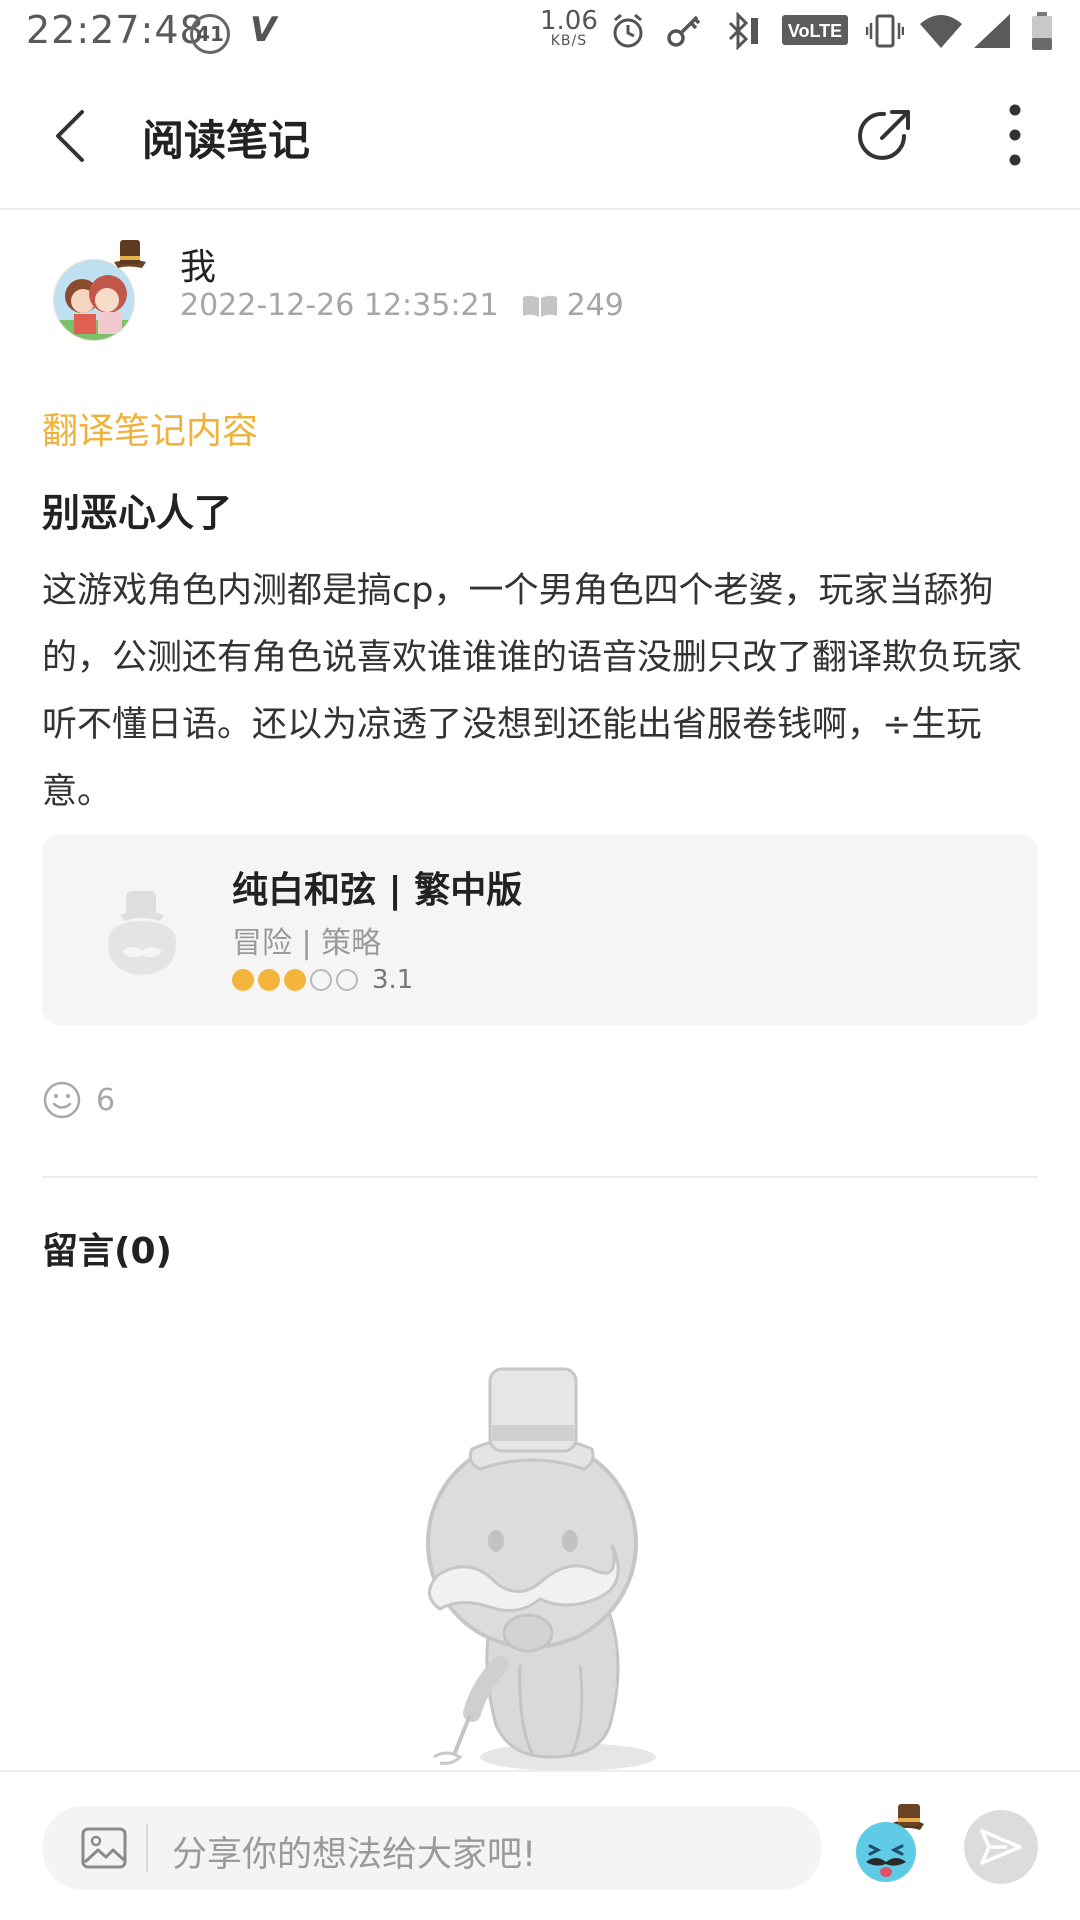 The height and width of the screenshot is (1920, 1080). I want to click on author-meta: 2022-12-26 12:35:21 249, so click(402, 305).